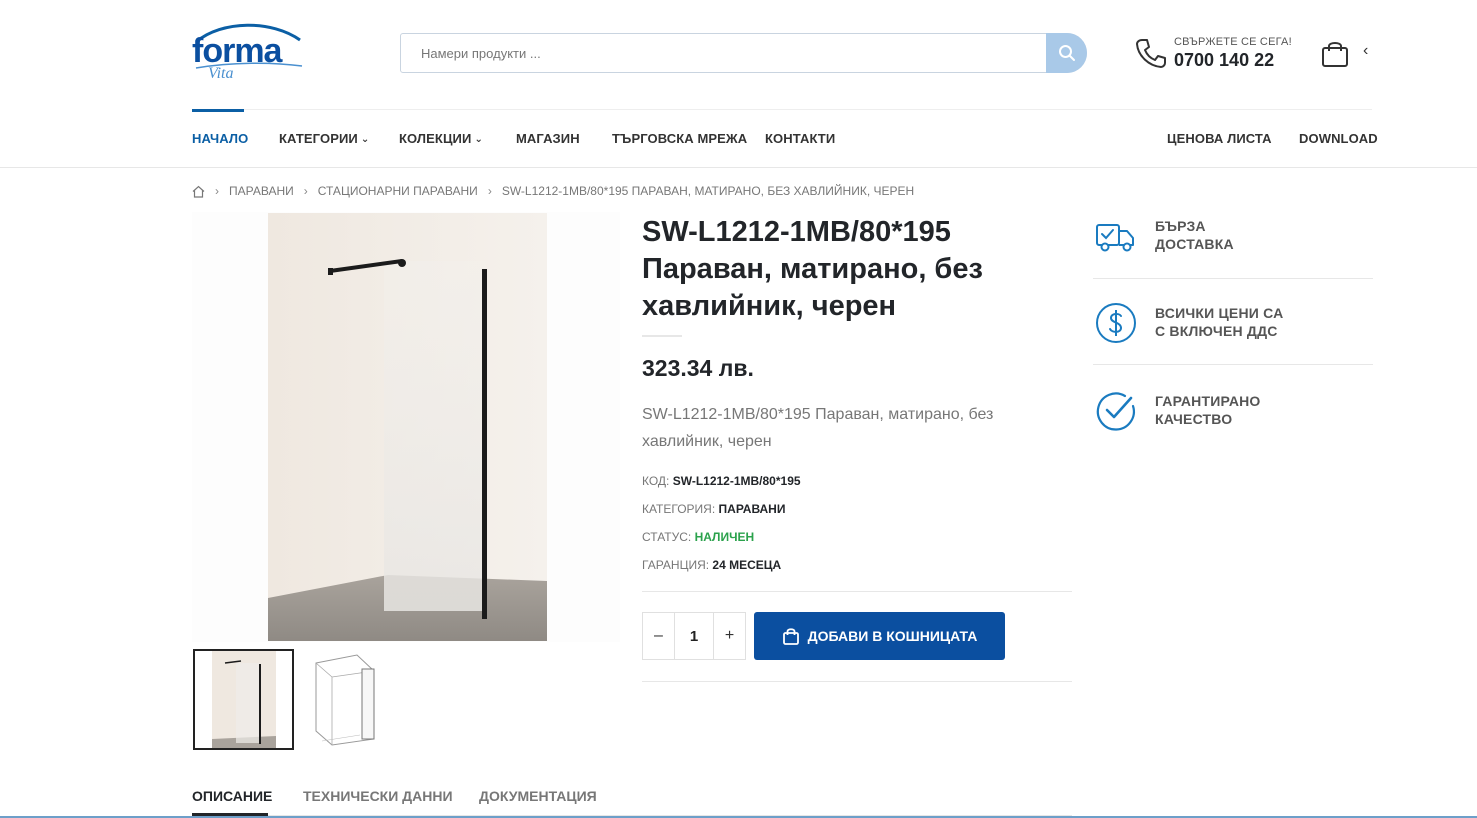  I want to click on warranty-label: ГАРАНЦИЯ:, so click(676, 565).